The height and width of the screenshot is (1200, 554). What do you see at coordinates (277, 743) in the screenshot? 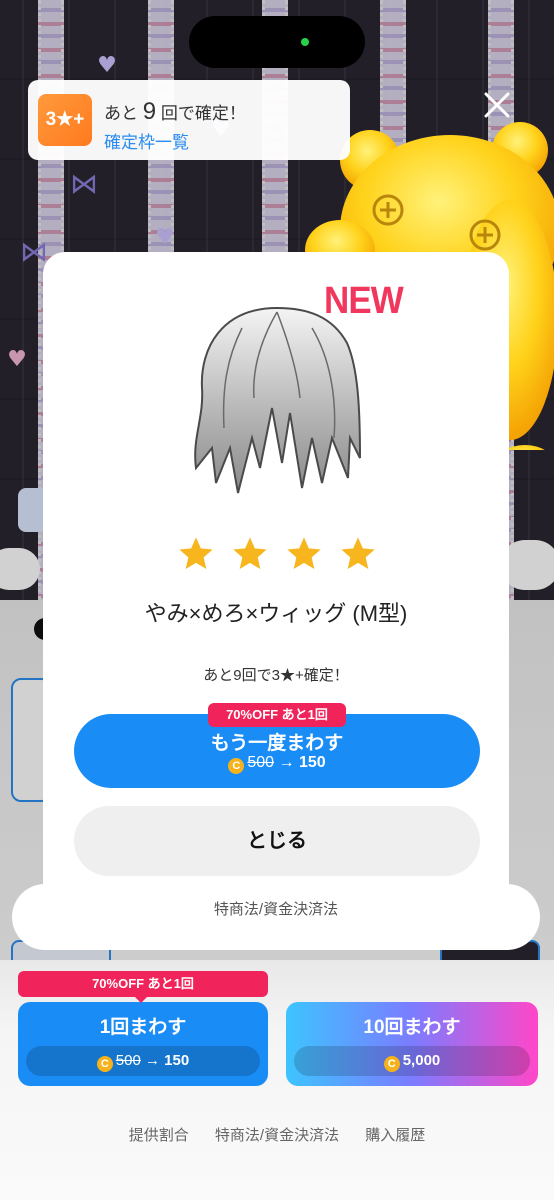
I see `spin-again-label: もう一度まわす` at bounding box center [277, 743].